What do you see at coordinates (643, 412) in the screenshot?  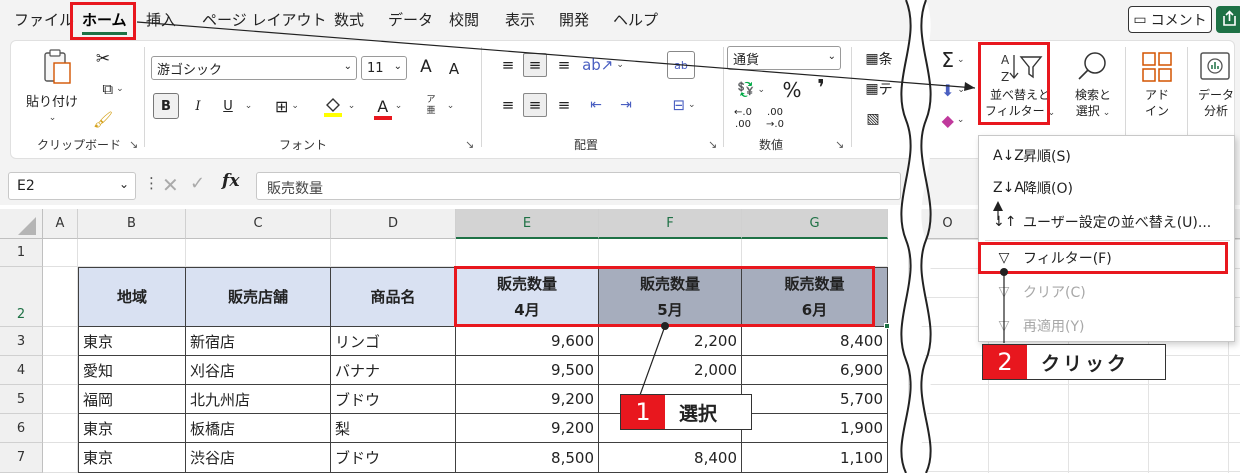 I see `callout-number: 1` at bounding box center [643, 412].